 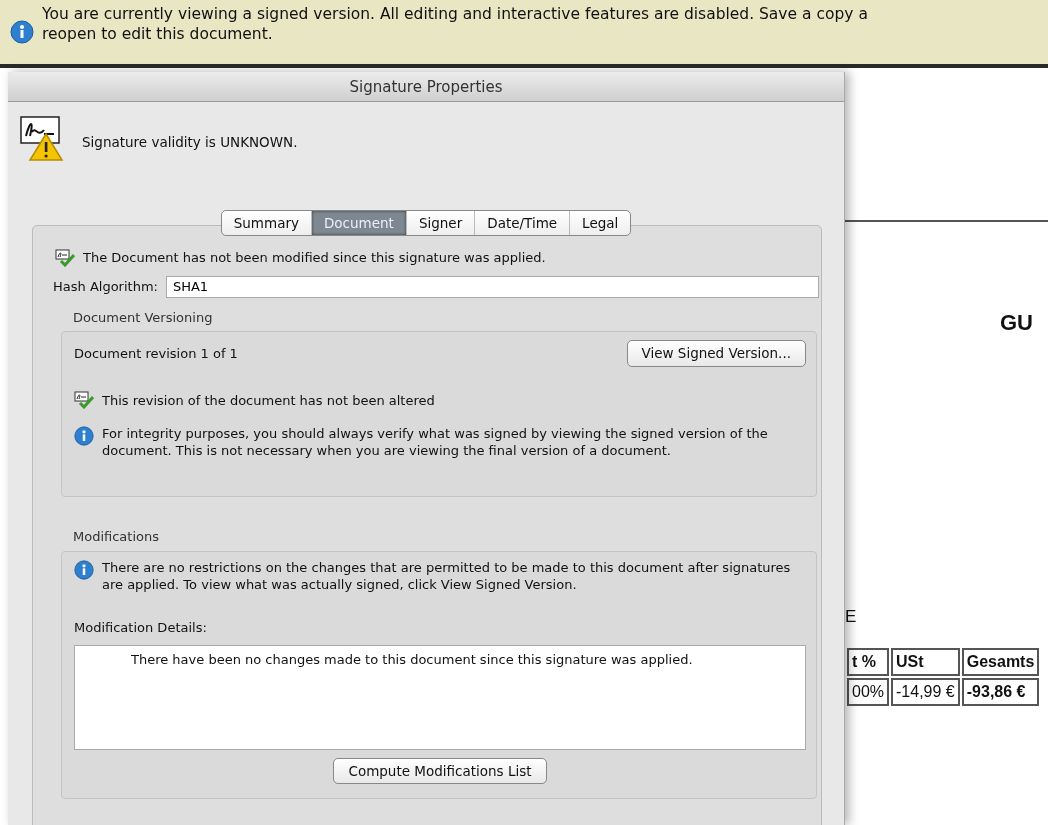 What do you see at coordinates (435, 443) in the screenshot?
I see `integrity-note: For integrity purposes, you should always verify what was signed by viewing the signed version of the document. This is not necessary when you are viewing the final version of a document.` at bounding box center [435, 443].